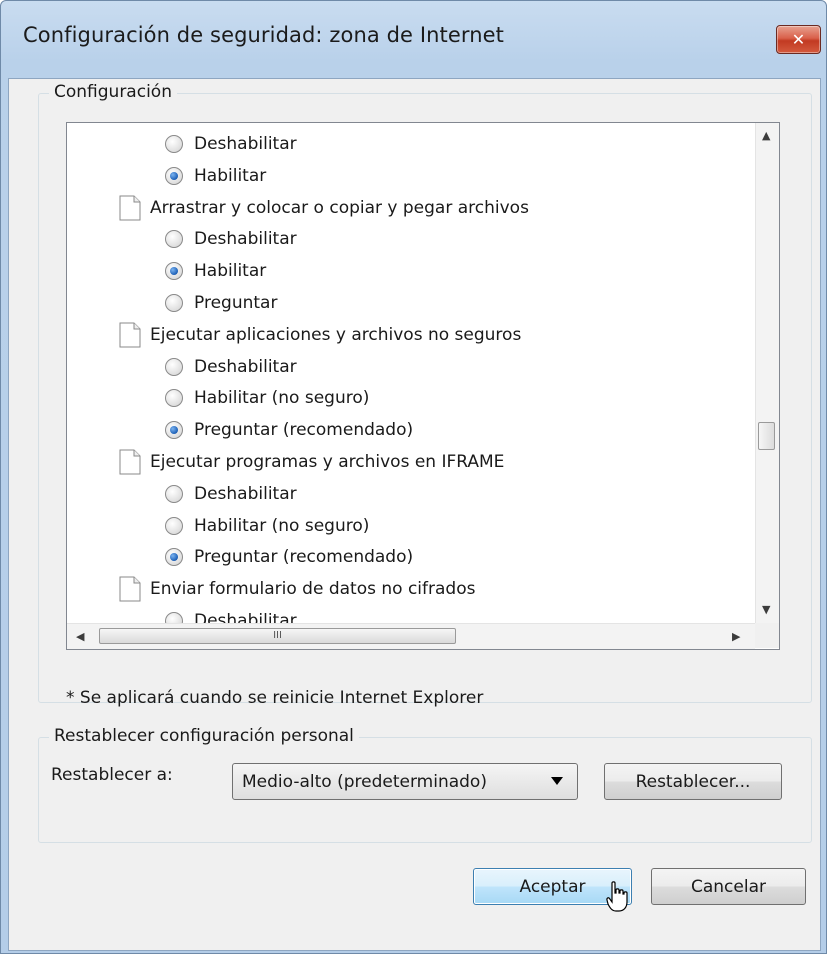 The width and height of the screenshot is (827, 954). I want to click on setting-option-label: Preguntar, so click(236, 303).